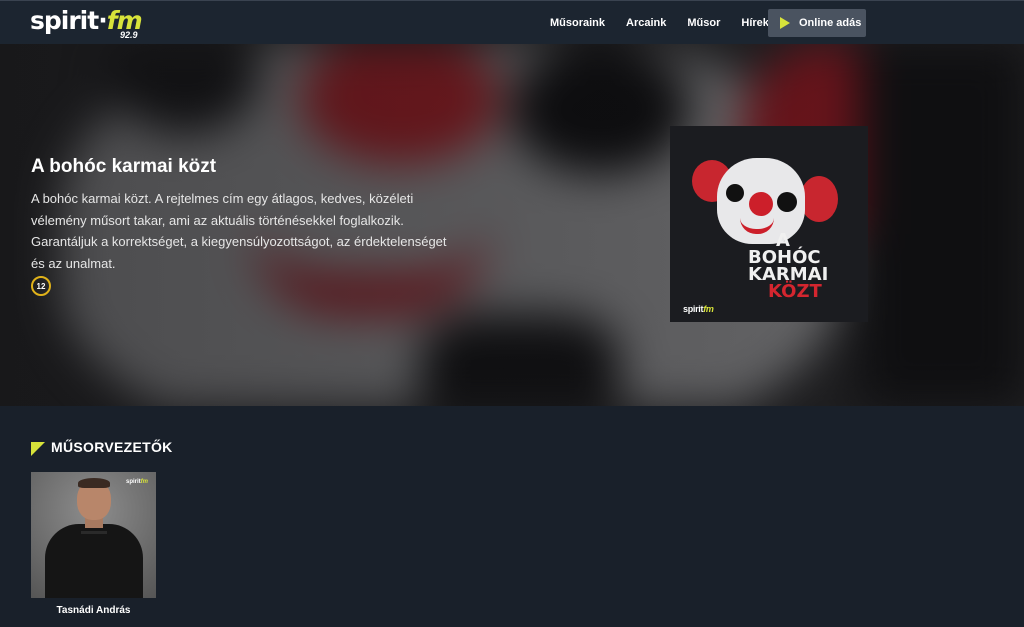  I want to click on cover-title: A Bohóc Karmai Közt, so click(788, 266).